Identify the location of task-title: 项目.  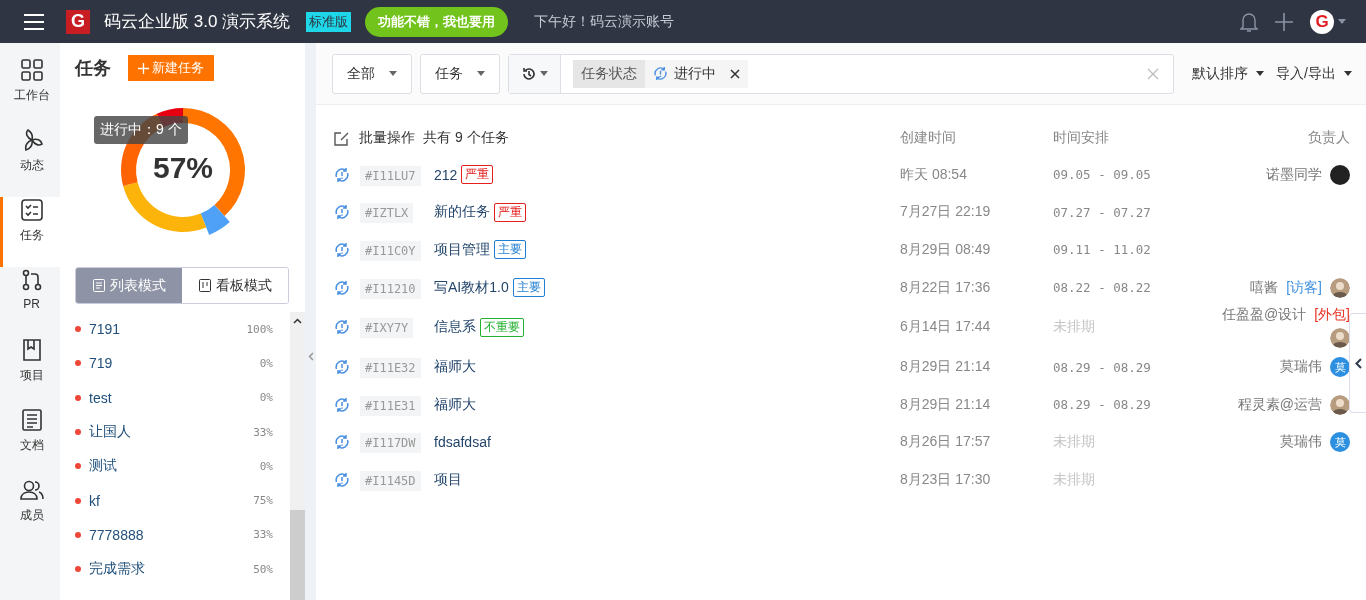
(448, 479).